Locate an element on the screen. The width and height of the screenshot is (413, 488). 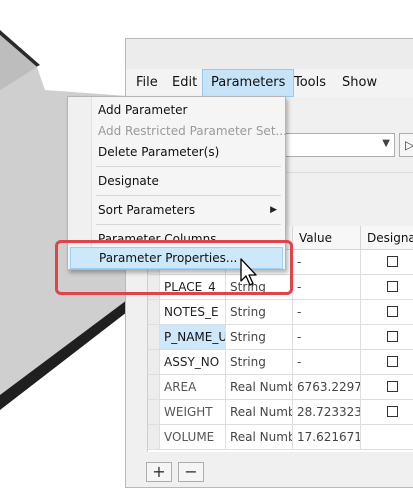
param-name: ASSY_NO is located at coordinates (193, 362).